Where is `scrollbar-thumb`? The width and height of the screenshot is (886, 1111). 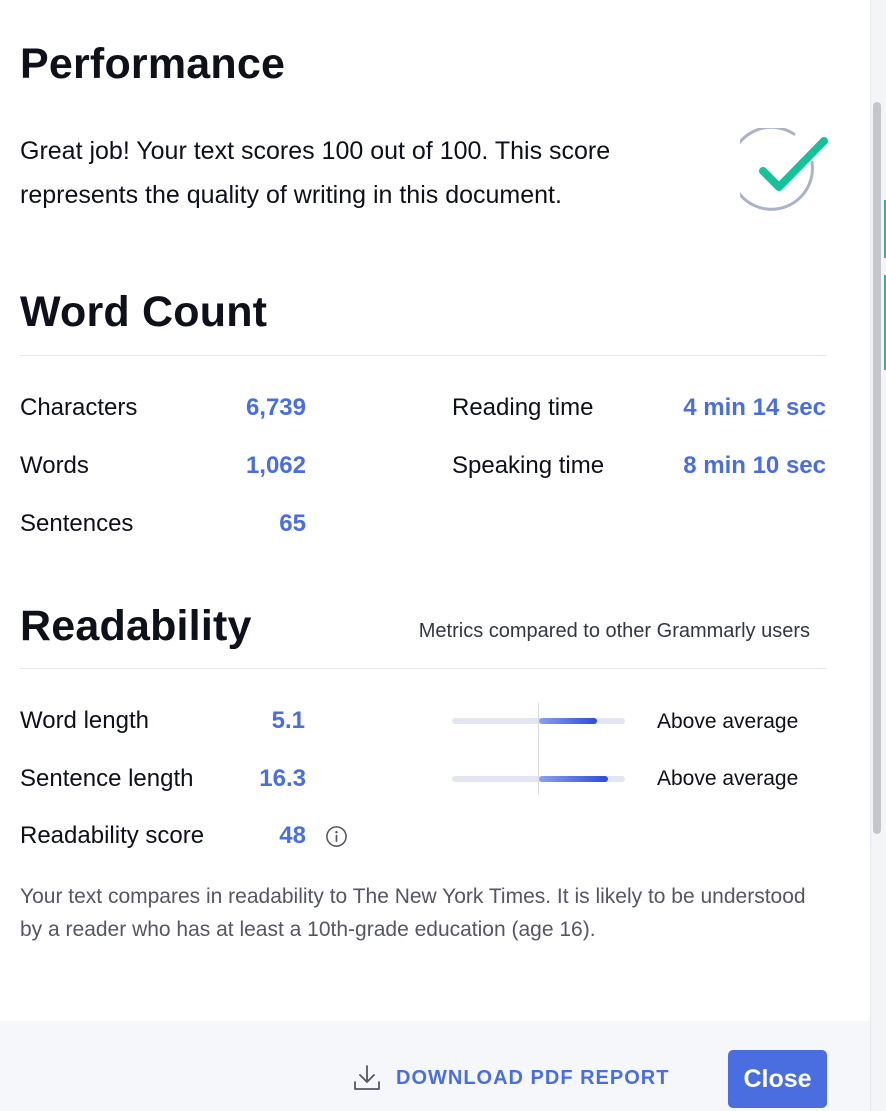 scrollbar-thumb is located at coordinates (877, 468).